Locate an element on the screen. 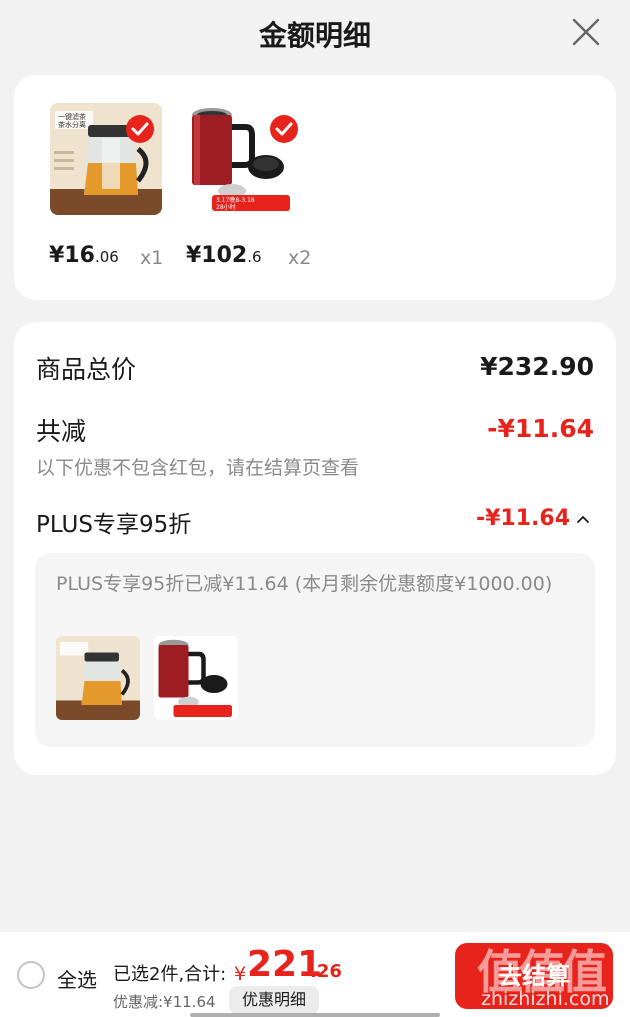 Image resolution: width=630 pixels, height=1017 pixels. reduction-label: 共减 is located at coordinates (61, 431).